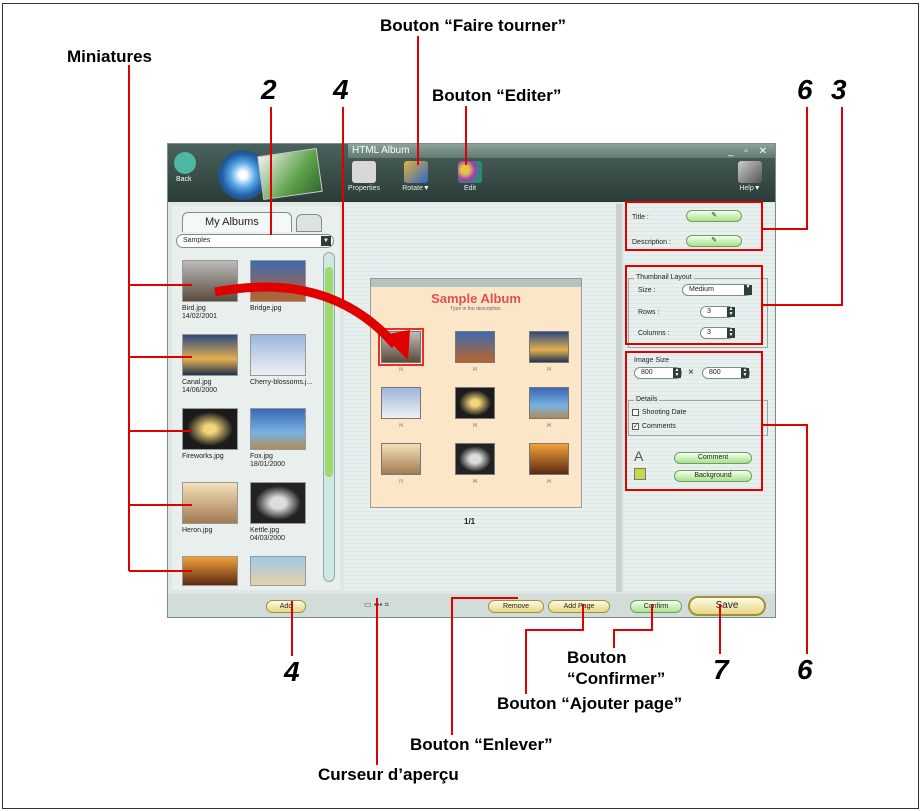  I want to click on back-arrow-icon, so click(185, 163).